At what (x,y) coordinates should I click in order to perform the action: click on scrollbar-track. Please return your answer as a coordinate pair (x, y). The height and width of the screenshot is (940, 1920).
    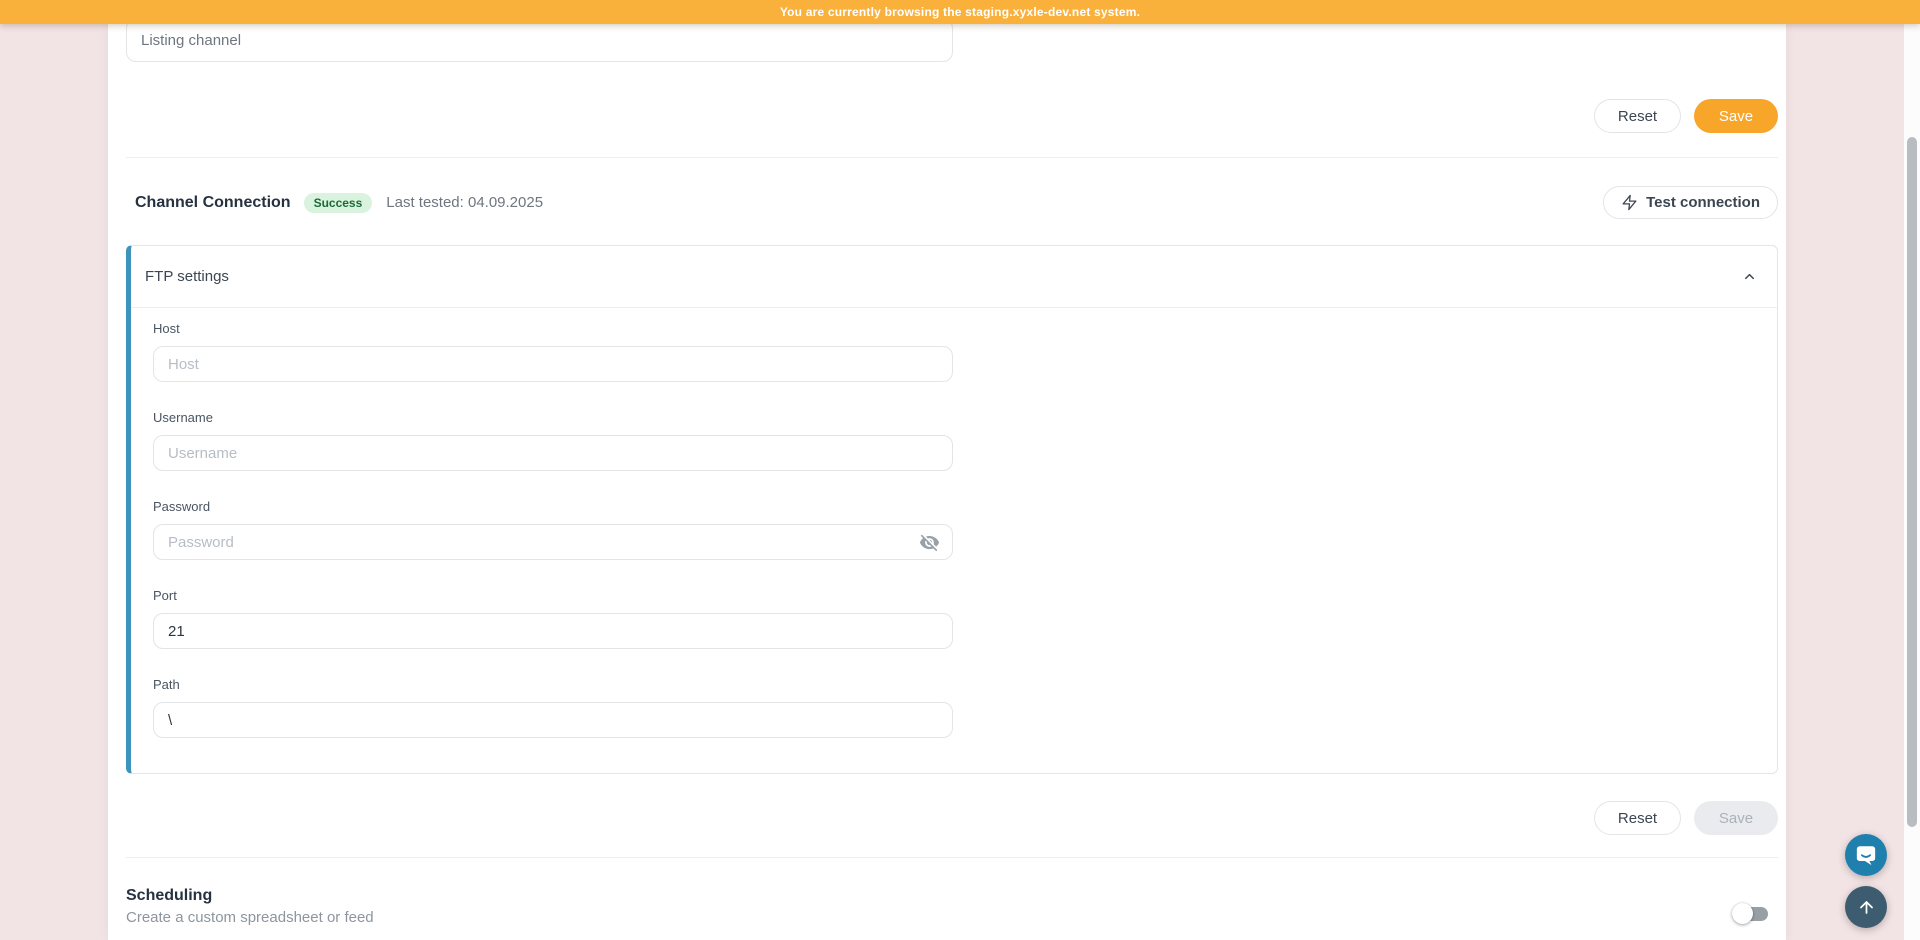
    Looking at the image, I should click on (1912, 470).